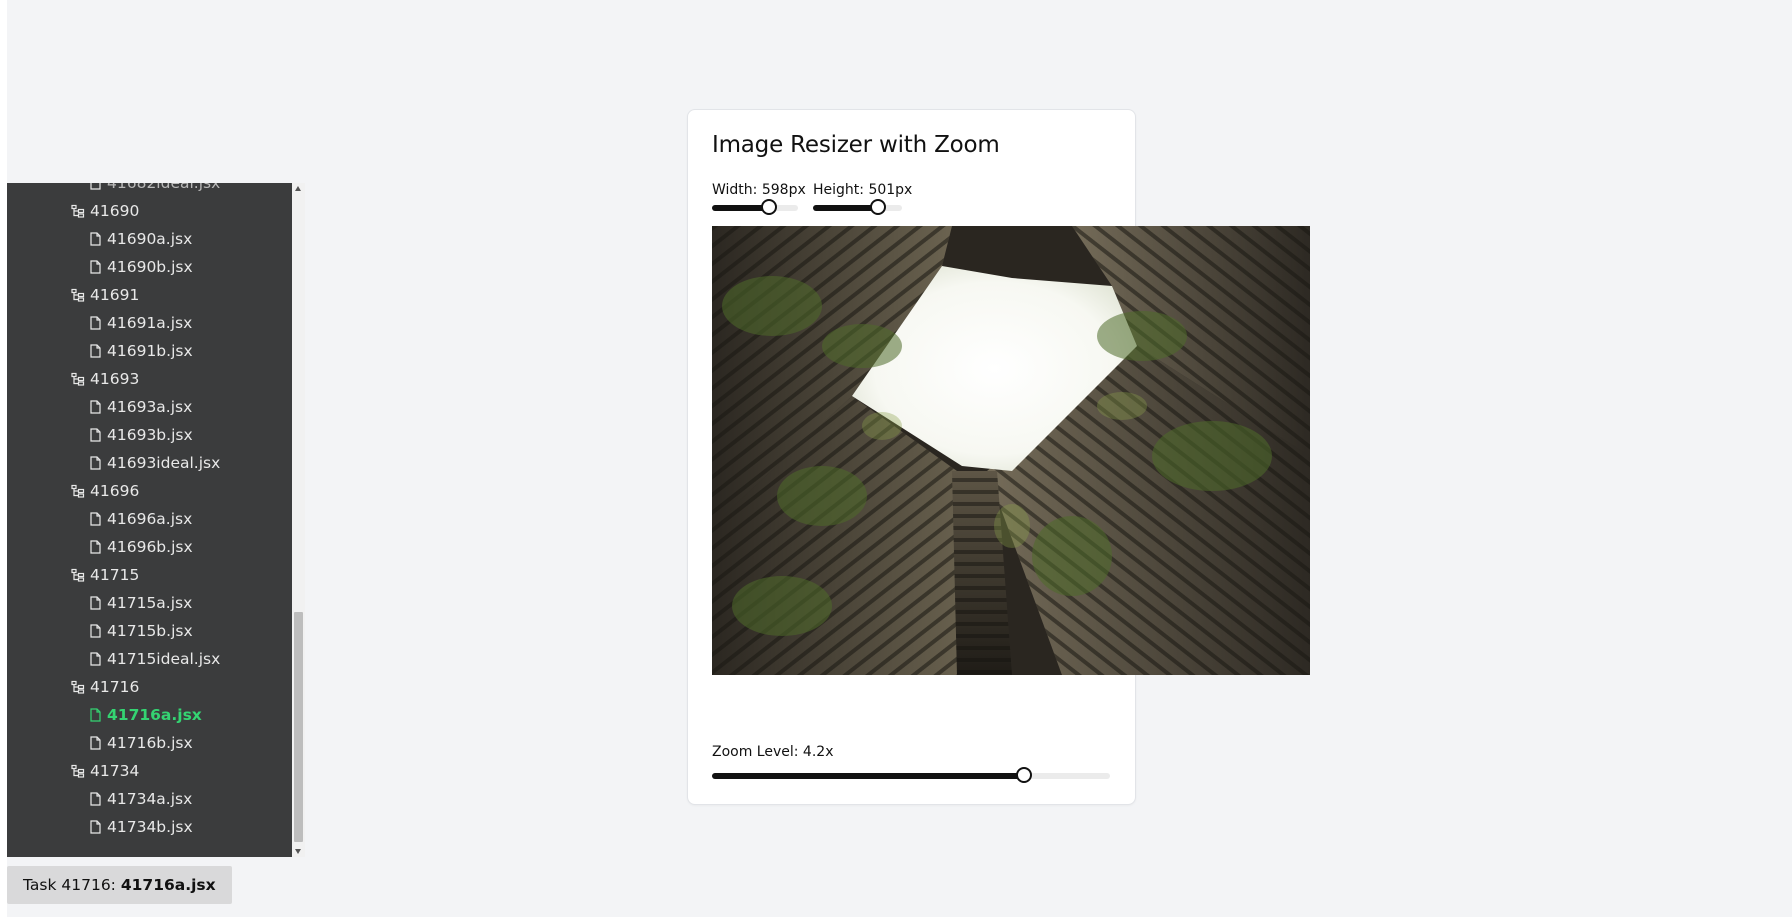  Describe the element at coordinates (877, 207) in the screenshot. I see `height-slider-thumb` at that location.